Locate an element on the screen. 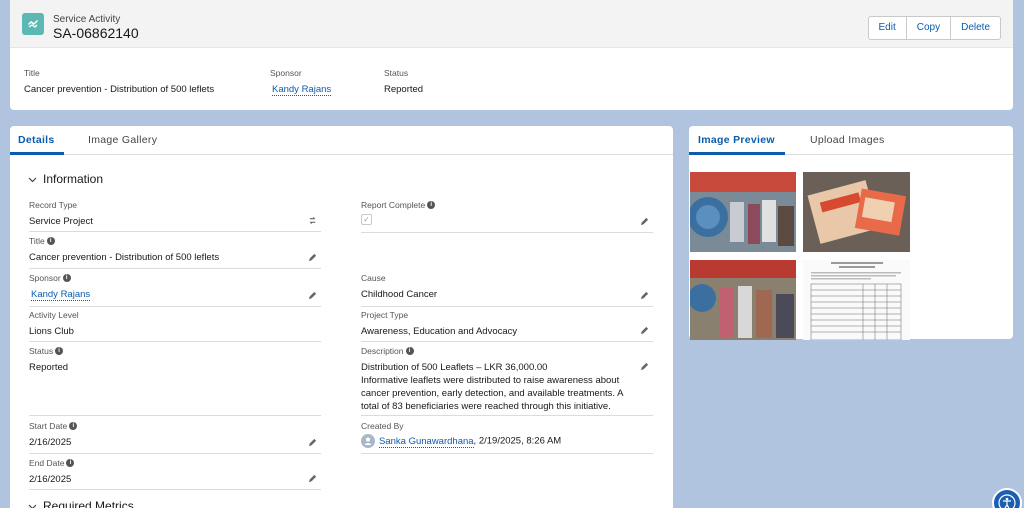 This screenshot has height=508, width=1024. field-start-date: Start Date i 2/16/2025 is located at coordinates (175, 437).